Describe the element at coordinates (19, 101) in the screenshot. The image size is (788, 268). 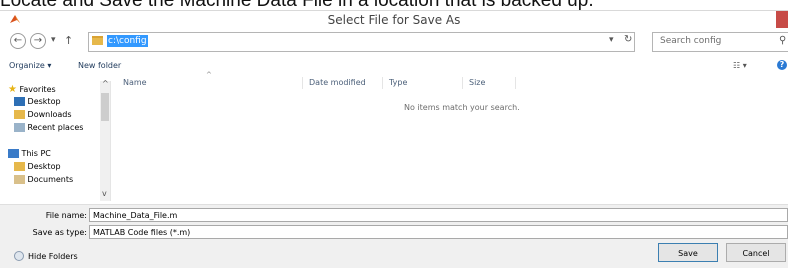
I see `desktop-icon` at that location.